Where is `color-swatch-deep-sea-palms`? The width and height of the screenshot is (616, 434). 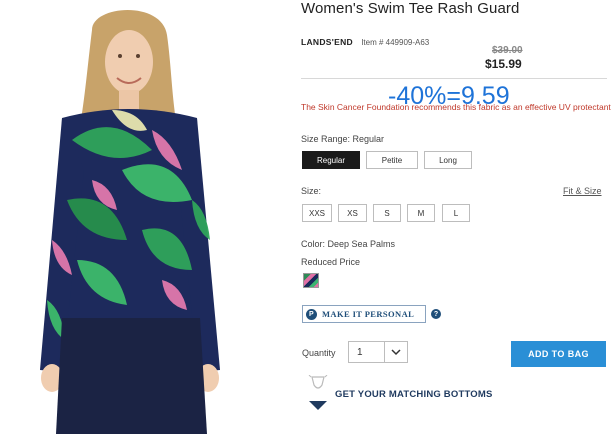 color-swatch-deep-sea-palms is located at coordinates (311, 280).